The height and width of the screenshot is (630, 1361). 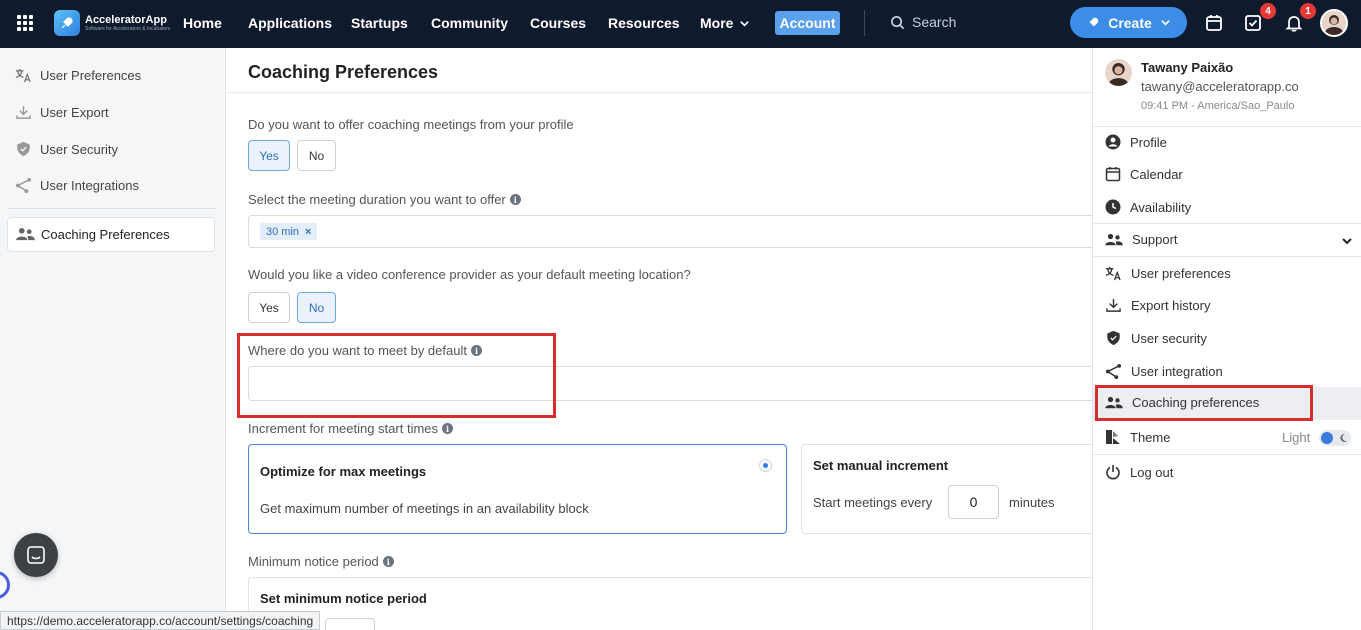 I want to click on sidebar-item-user-integrations: User Integrations, so click(x=77, y=185).